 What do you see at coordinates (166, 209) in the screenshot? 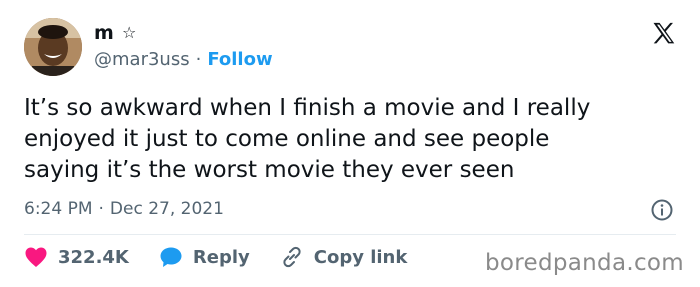
I see `tweet-date: Dec 27, 2021` at bounding box center [166, 209].